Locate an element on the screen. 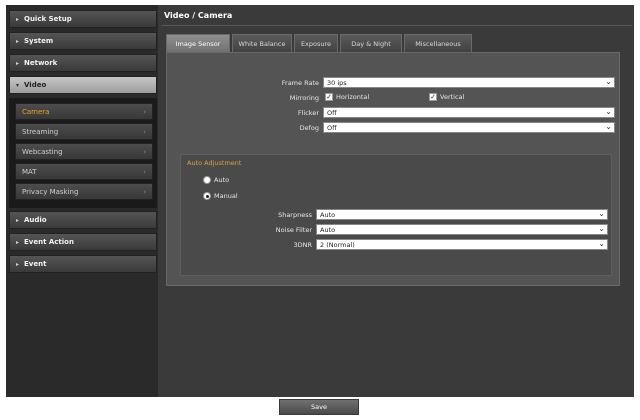 The image size is (640, 420). submenu-item-privacy-masking: Privacy Masking › is located at coordinates (84, 191).